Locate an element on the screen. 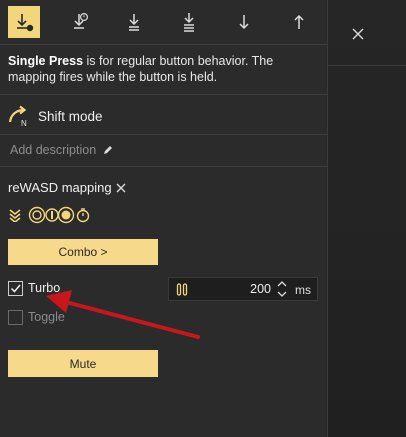  double-press-icon is located at coordinates (134, 22).